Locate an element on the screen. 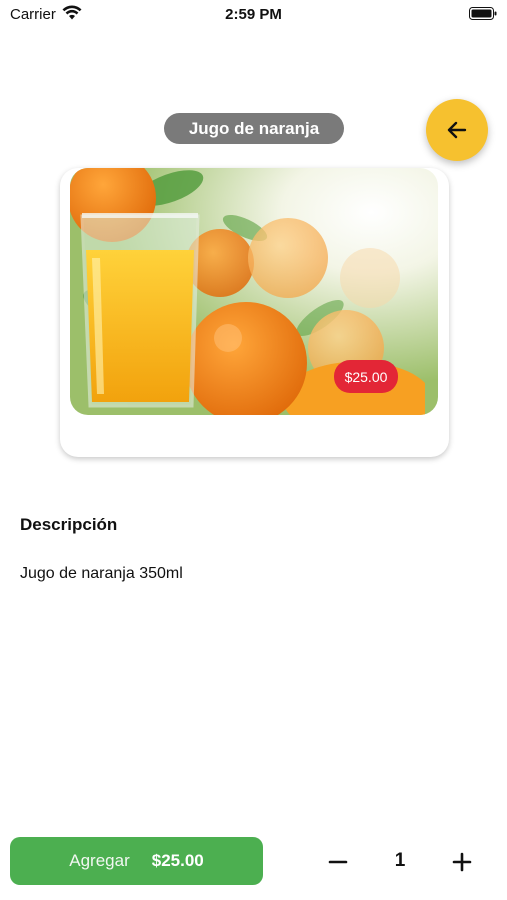 The width and height of the screenshot is (507, 900). arrow-left-icon is located at coordinates (457, 130).